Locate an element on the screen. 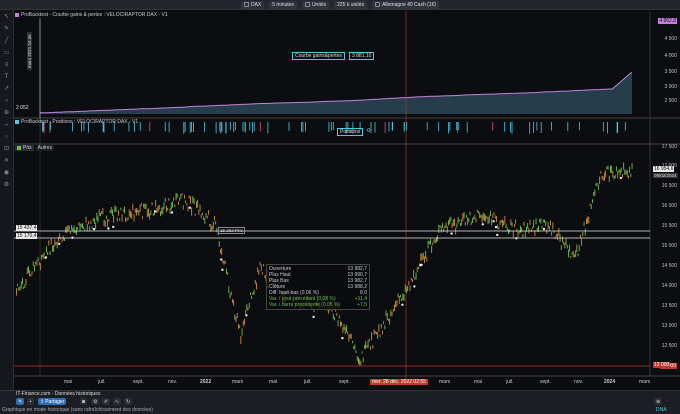  hline-2-label: 15 170,4 is located at coordinates (27, 236).